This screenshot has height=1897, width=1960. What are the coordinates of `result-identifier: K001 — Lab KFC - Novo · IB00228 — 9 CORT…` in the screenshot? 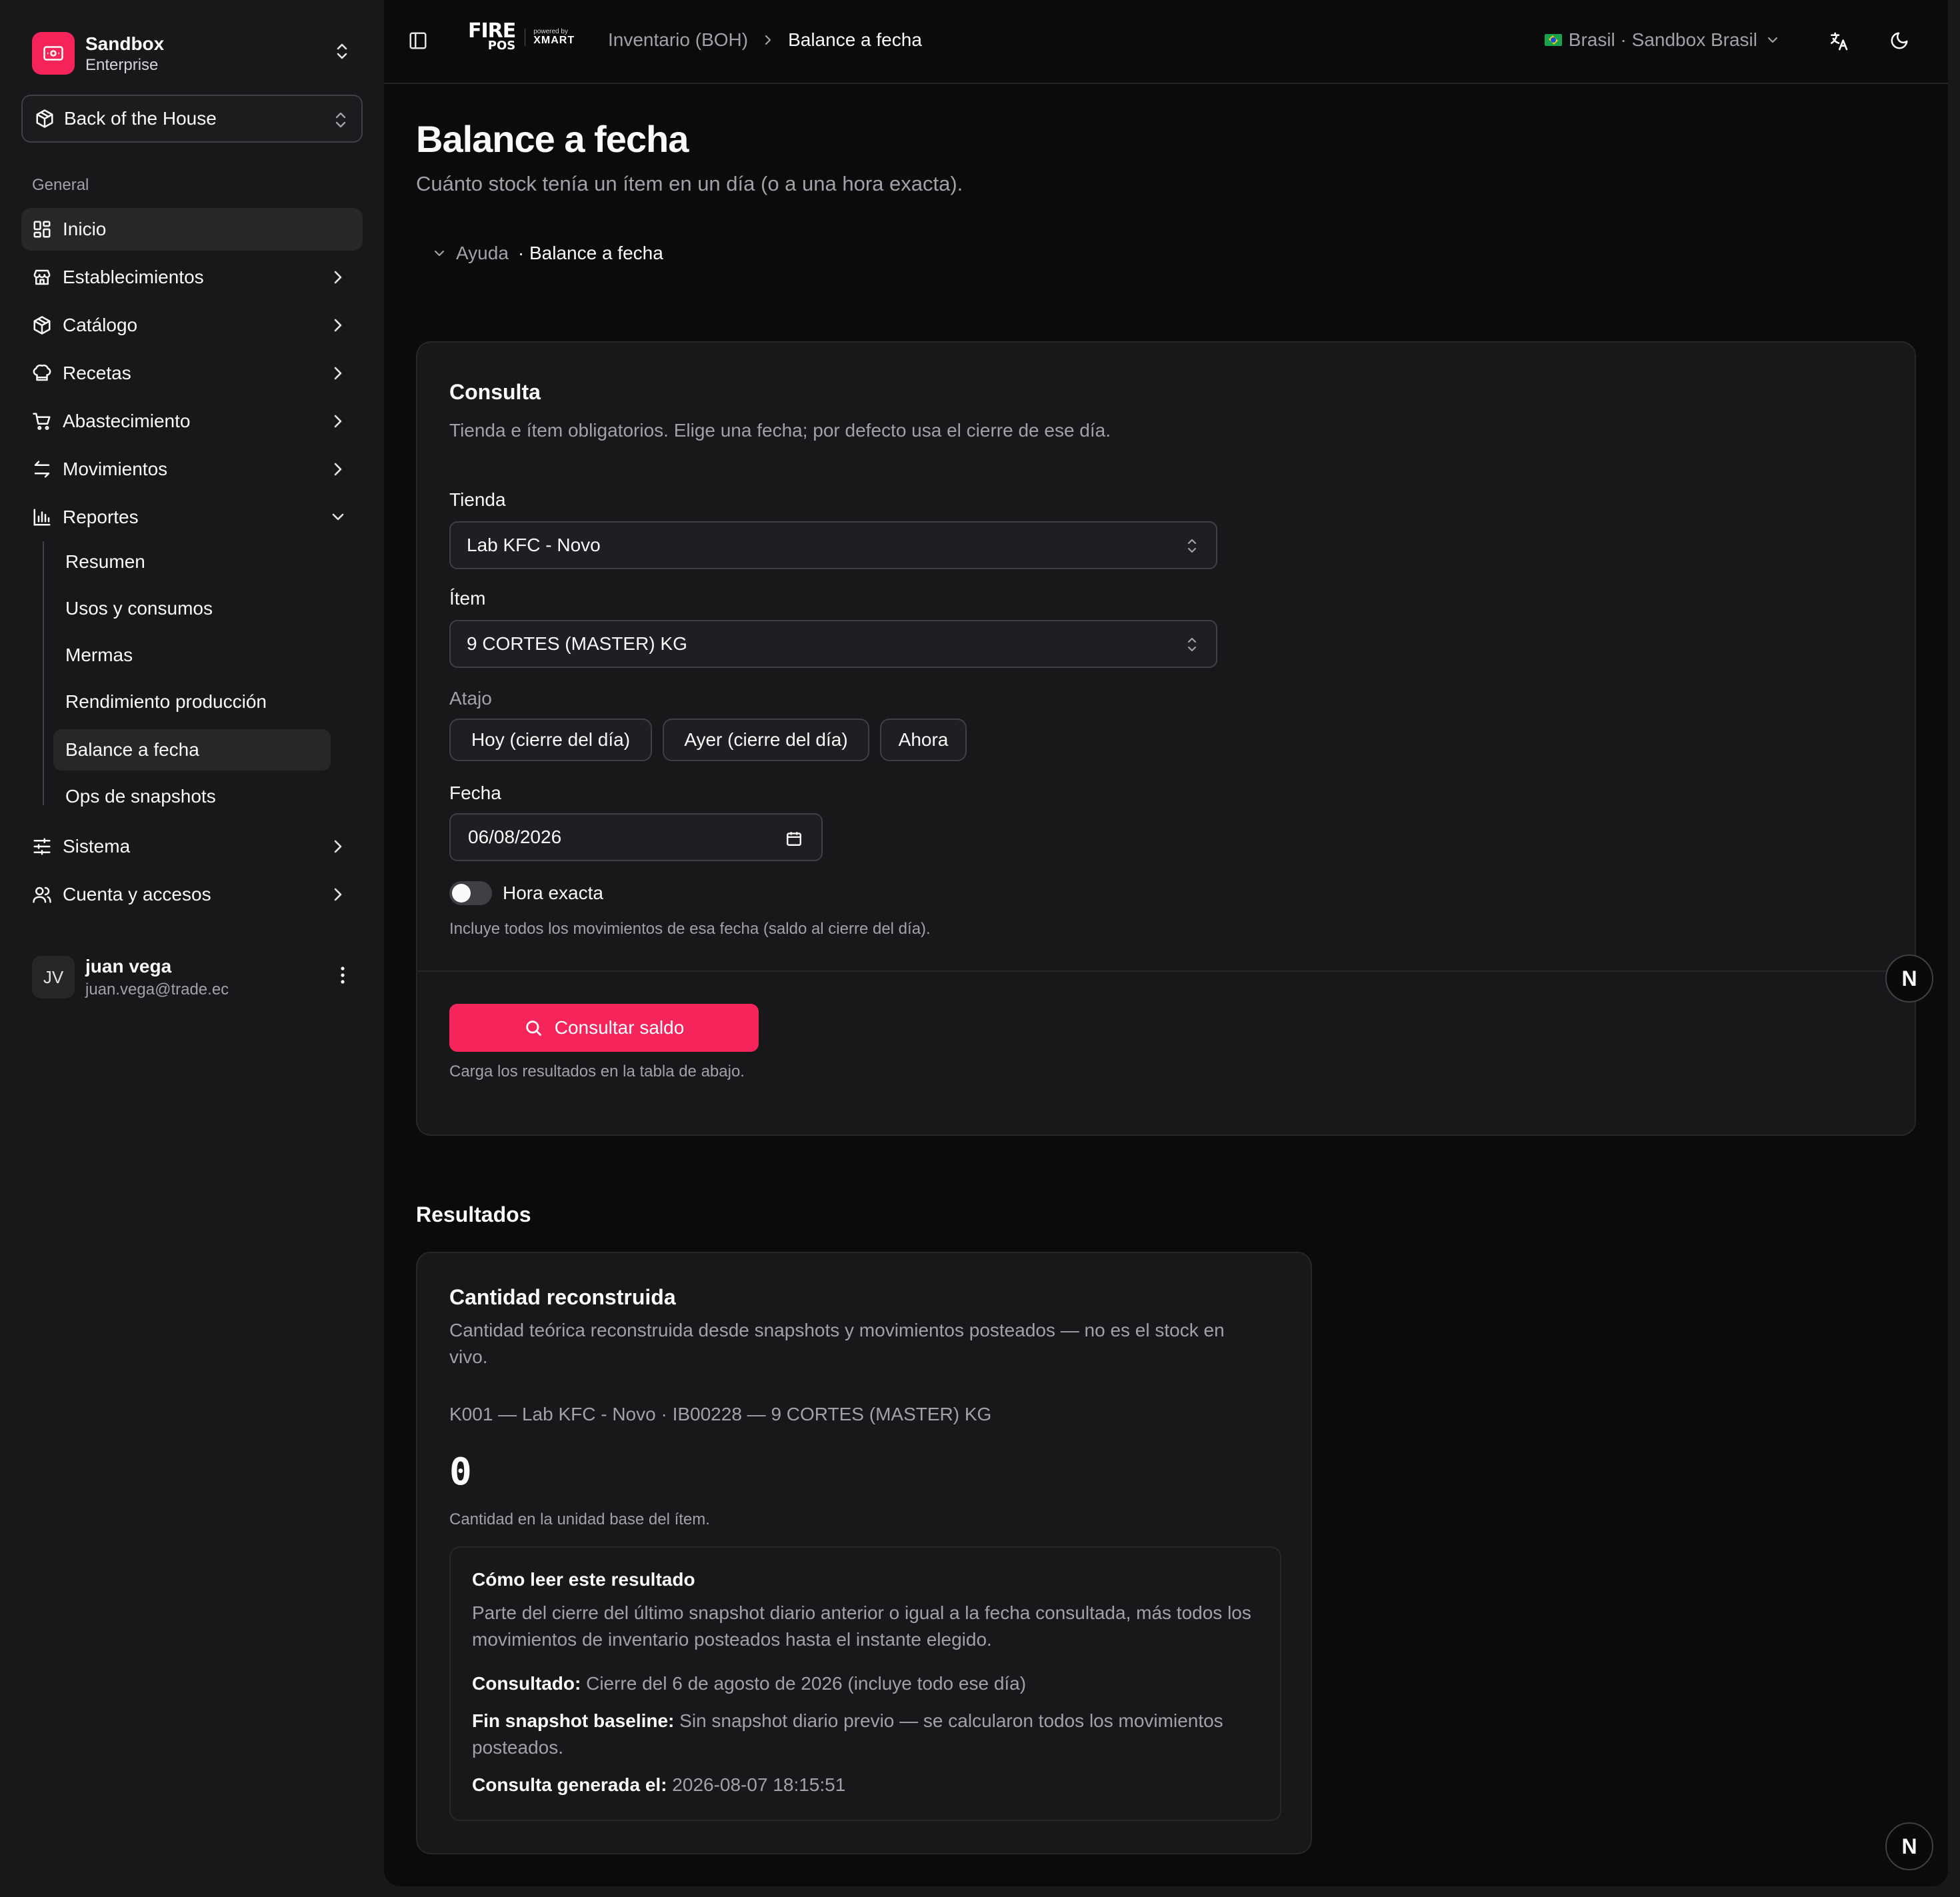 It's located at (720, 1414).